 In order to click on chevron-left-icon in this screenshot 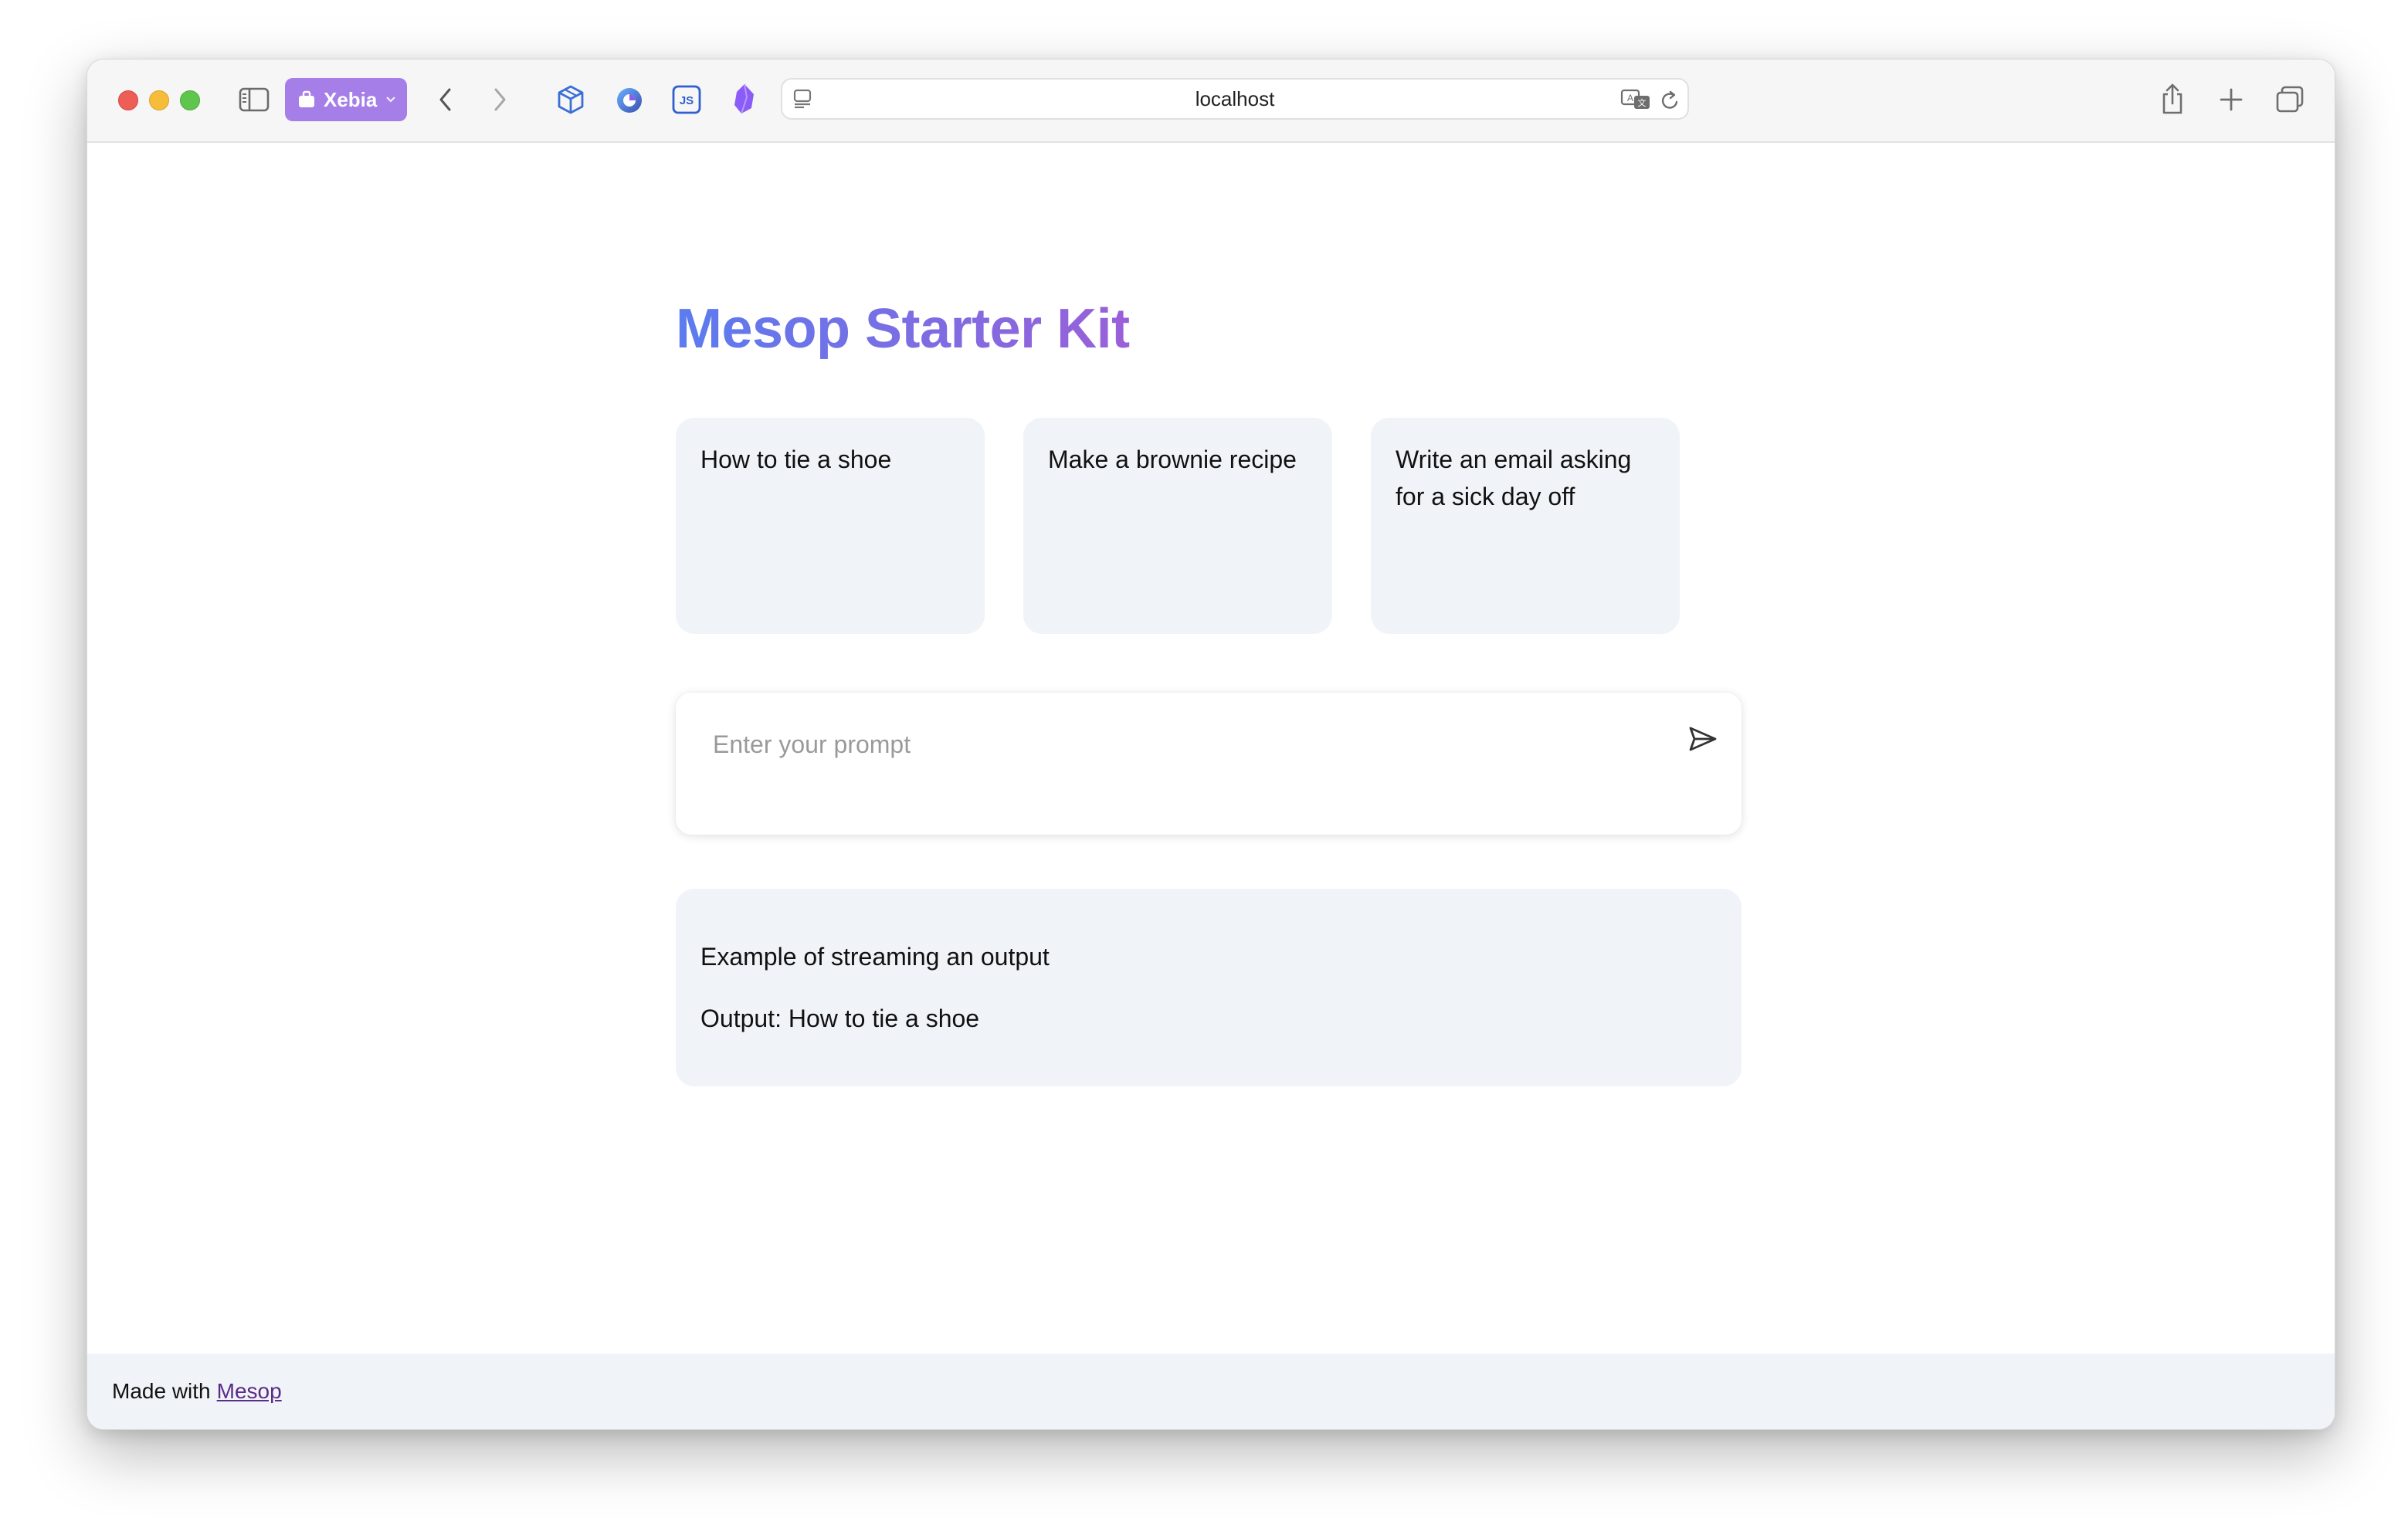, I will do `click(445, 100)`.